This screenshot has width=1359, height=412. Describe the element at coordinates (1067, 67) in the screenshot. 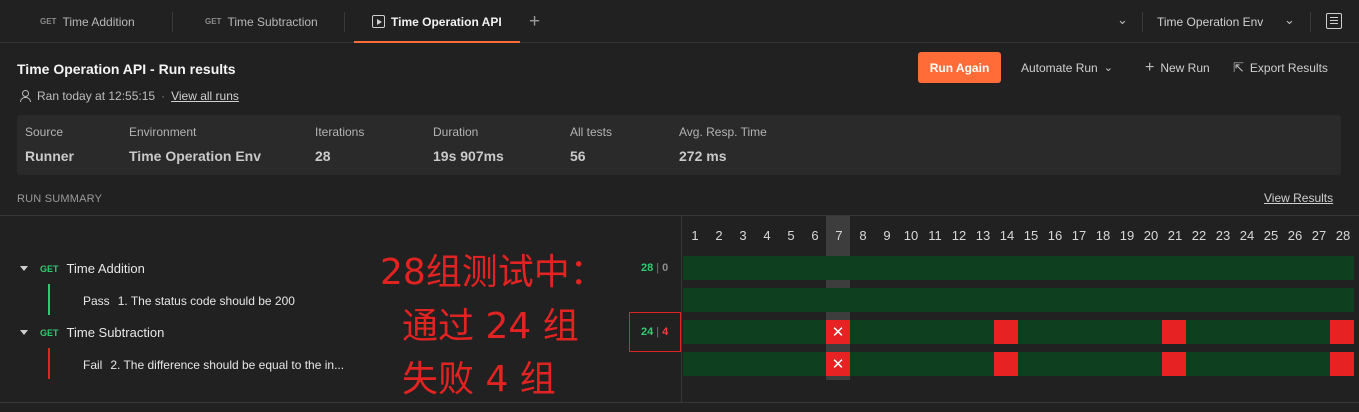

I see `automate-run-button: Automate Run ⌄` at that location.